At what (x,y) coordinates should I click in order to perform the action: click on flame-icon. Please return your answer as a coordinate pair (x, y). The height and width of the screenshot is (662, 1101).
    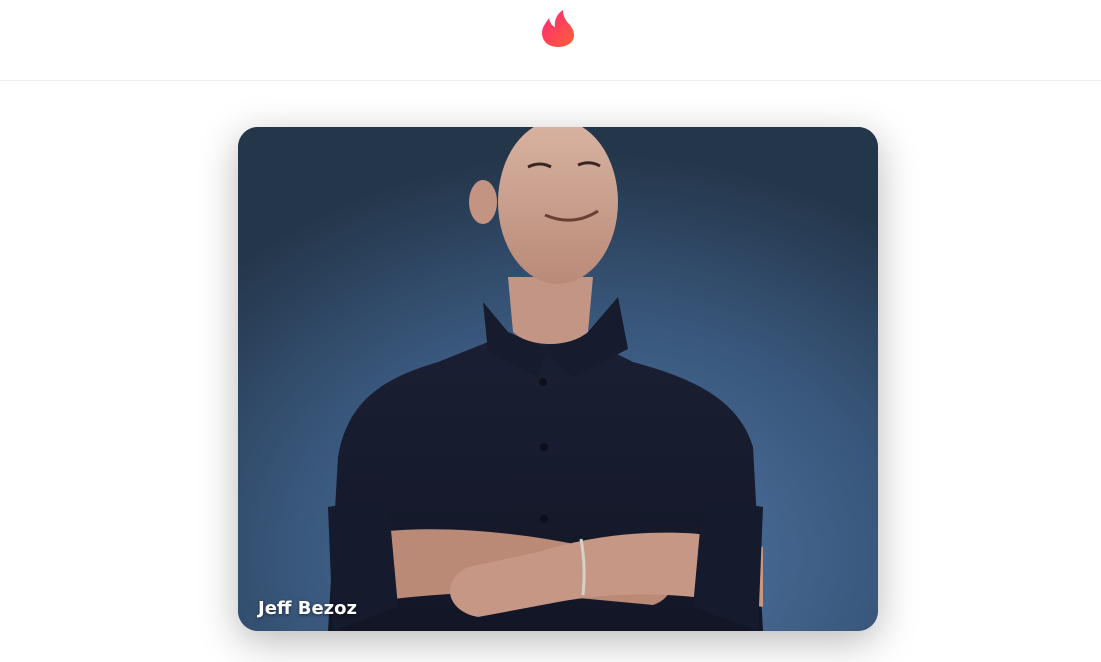
    Looking at the image, I should click on (558, 29).